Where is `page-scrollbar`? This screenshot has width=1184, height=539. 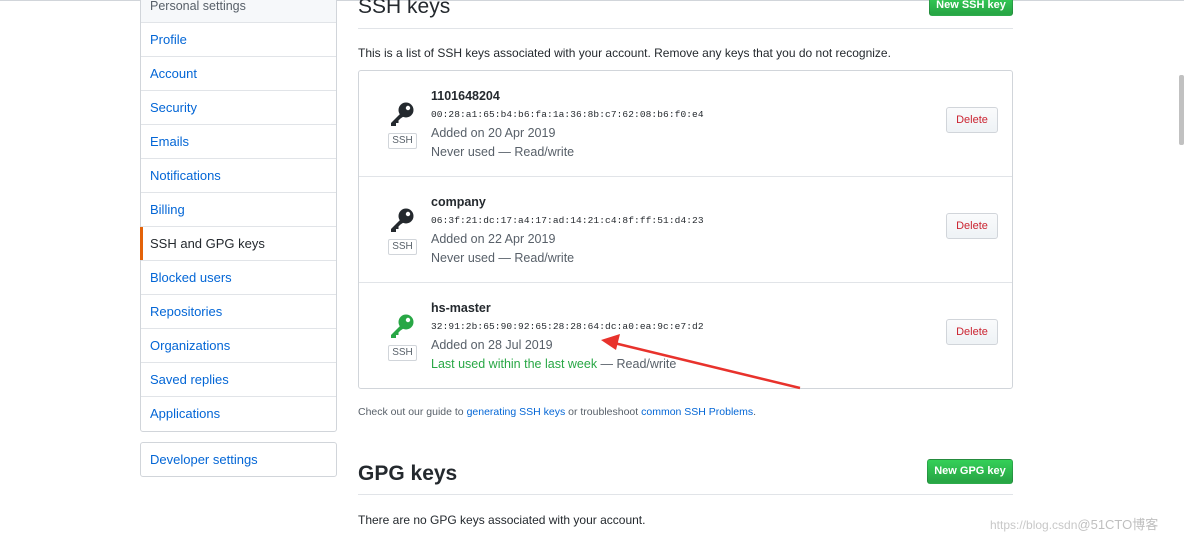 page-scrollbar is located at coordinates (1181, 110).